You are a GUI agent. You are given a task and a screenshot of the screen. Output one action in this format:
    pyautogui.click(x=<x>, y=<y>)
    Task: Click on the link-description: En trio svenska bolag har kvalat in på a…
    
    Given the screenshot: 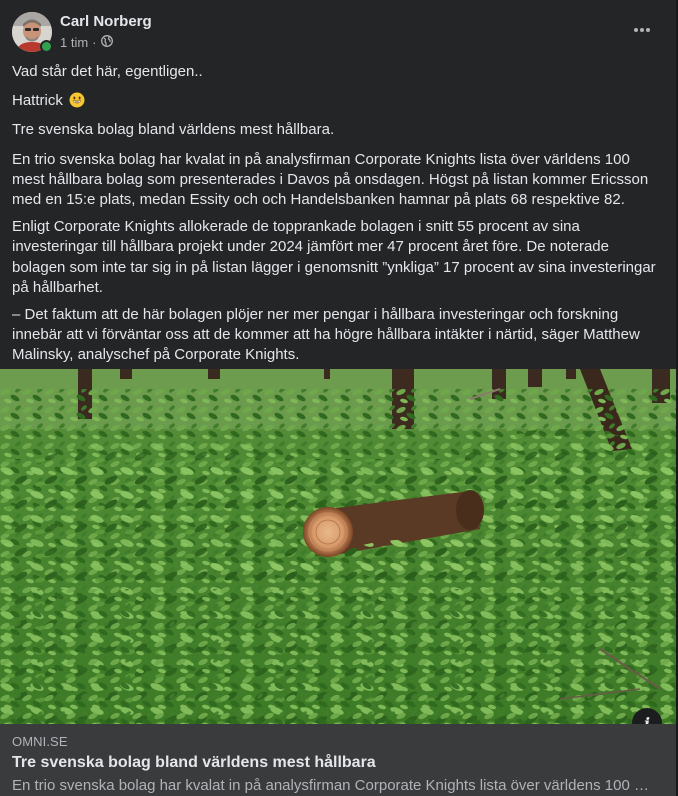 What is the action you would take?
    pyautogui.click(x=332, y=785)
    